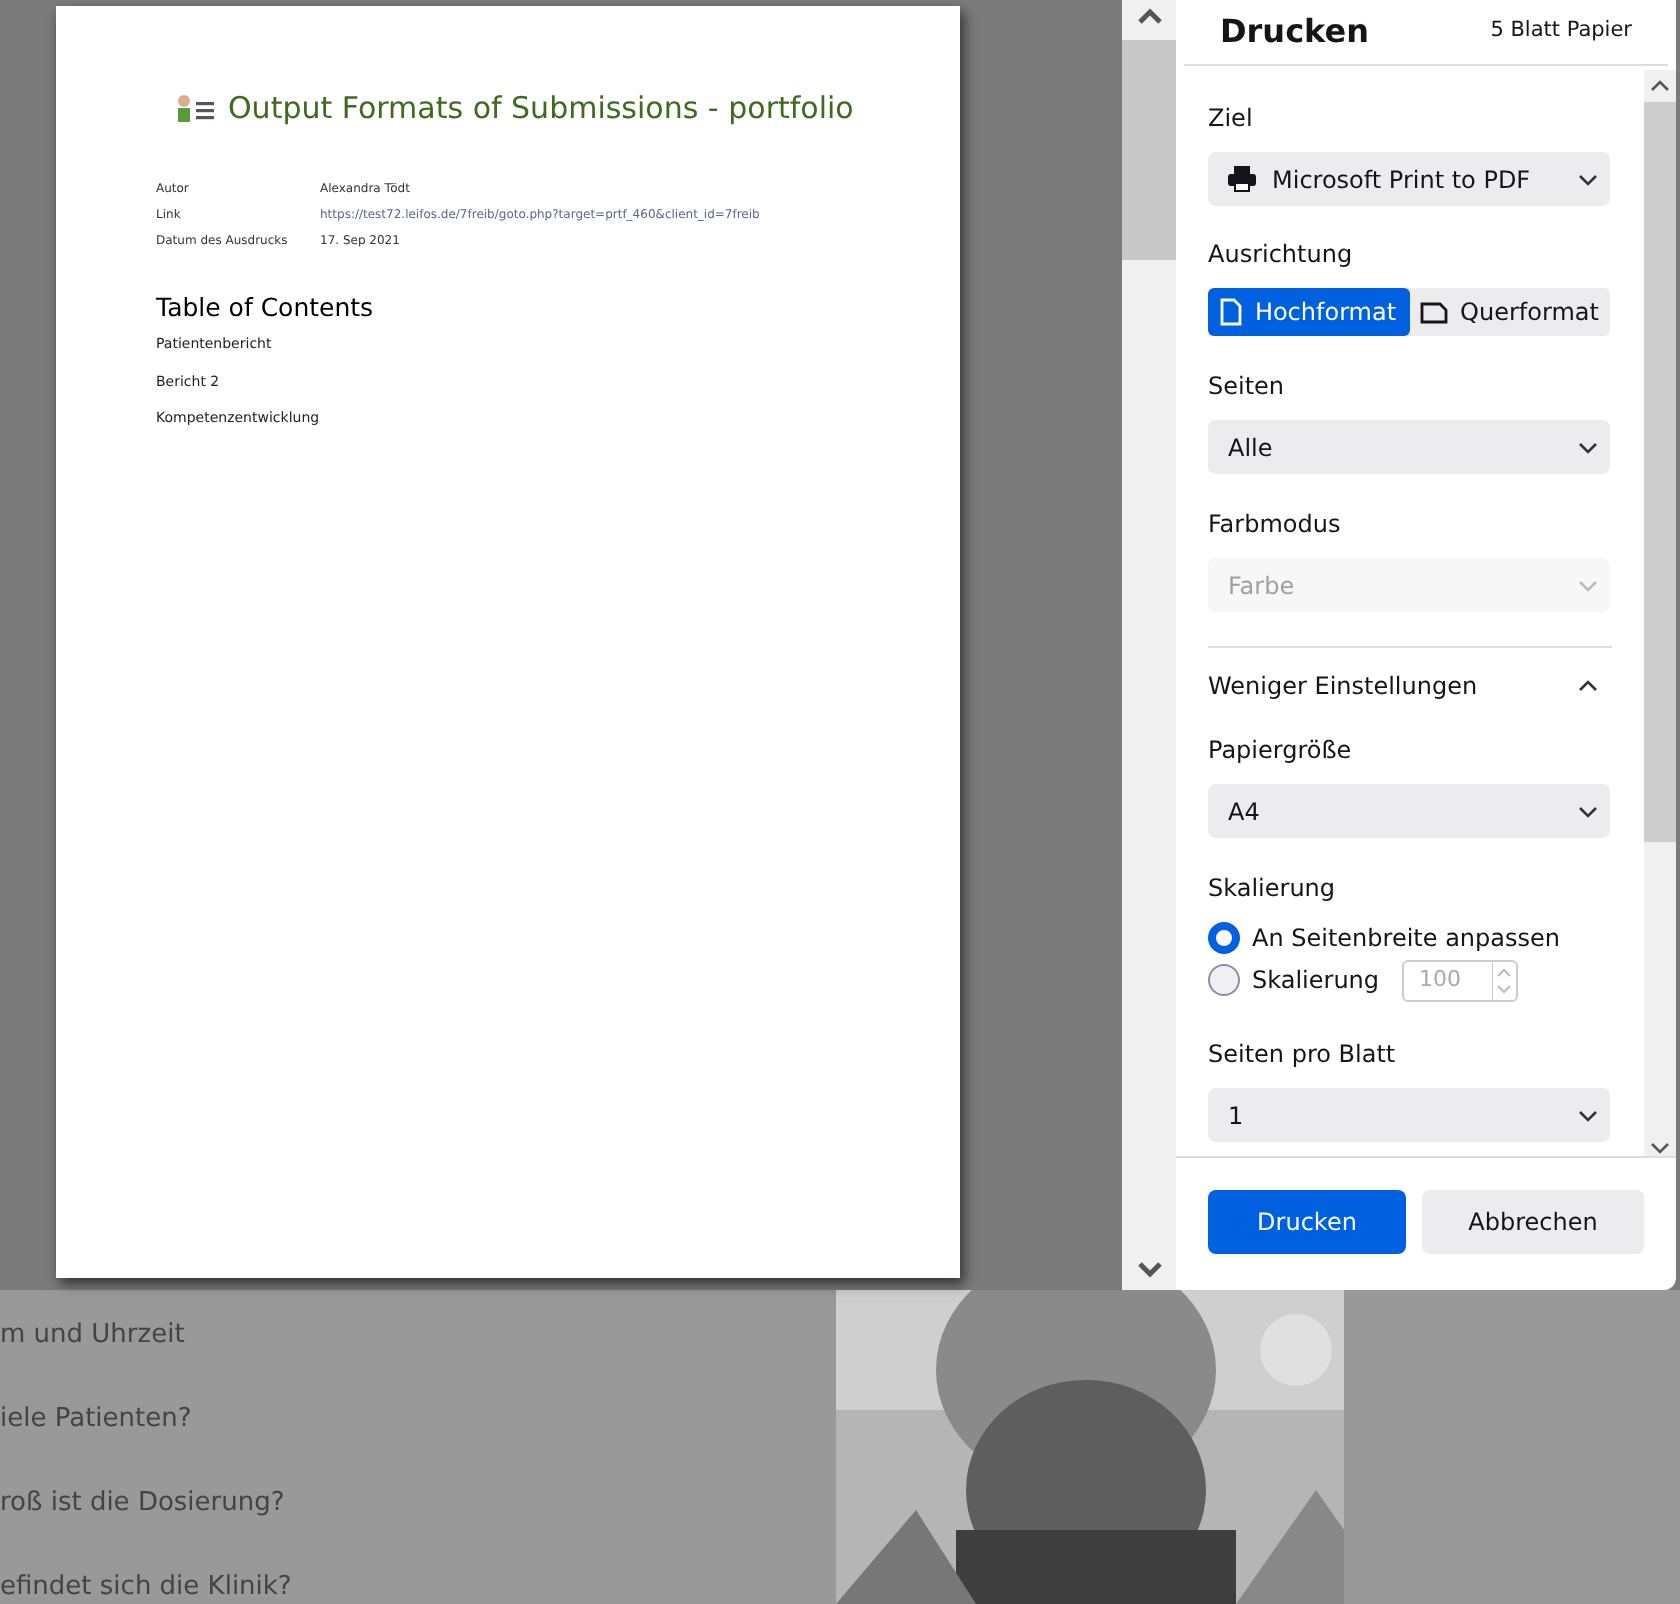 Image resolution: width=1680 pixels, height=1604 pixels. What do you see at coordinates (1275, 525) in the screenshot?
I see `field-label: Farbmodus` at bounding box center [1275, 525].